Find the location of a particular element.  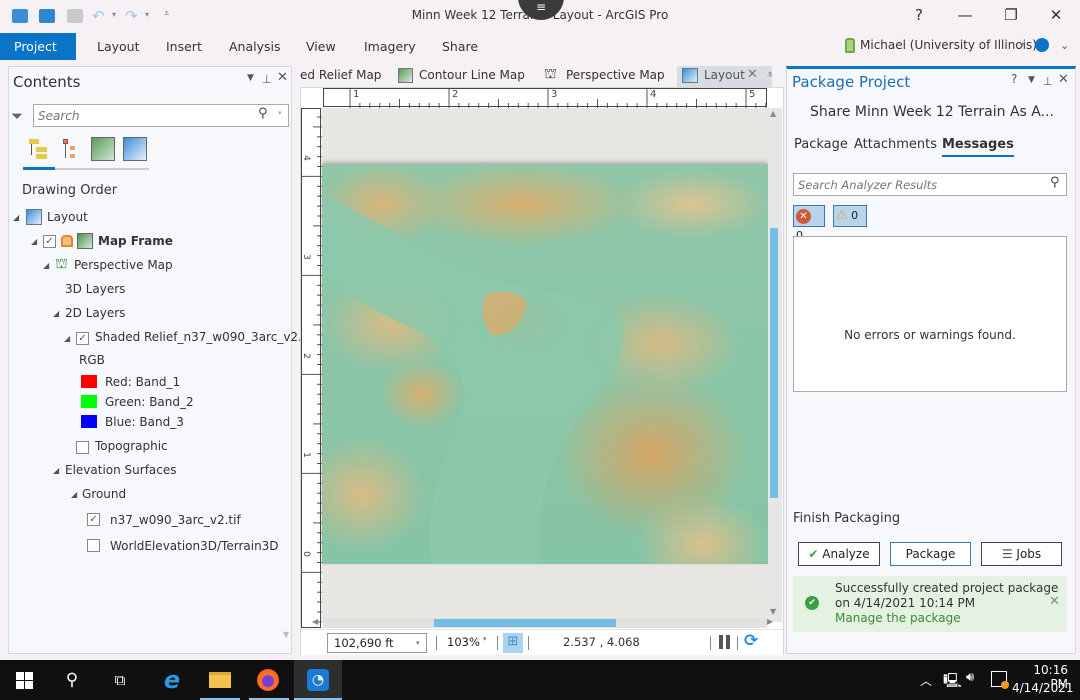

warnings-filter-button: ⚠ 0 is located at coordinates (850, 216).